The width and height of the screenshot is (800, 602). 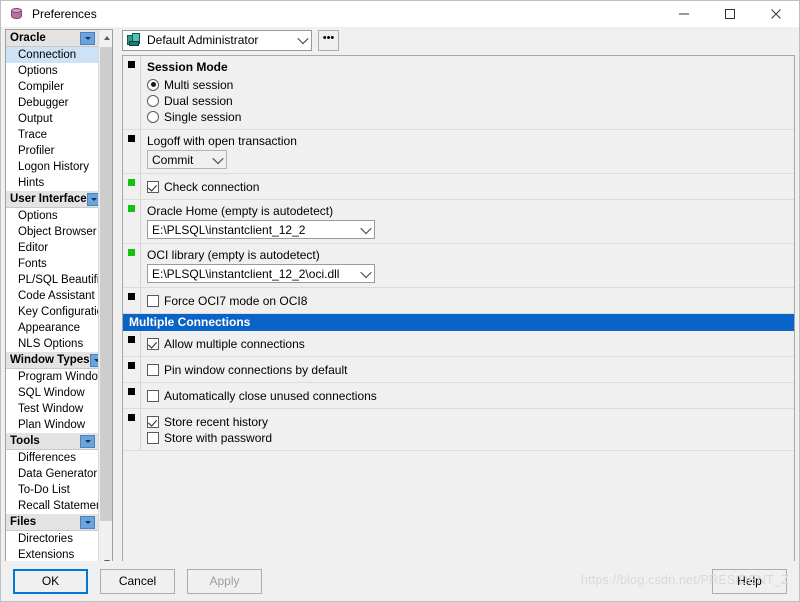 What do you see at coordinates (52, 425) in the screenshot?
I see `sidebar-item-plan-window: Plan Window` at bounding box center [52, 425].